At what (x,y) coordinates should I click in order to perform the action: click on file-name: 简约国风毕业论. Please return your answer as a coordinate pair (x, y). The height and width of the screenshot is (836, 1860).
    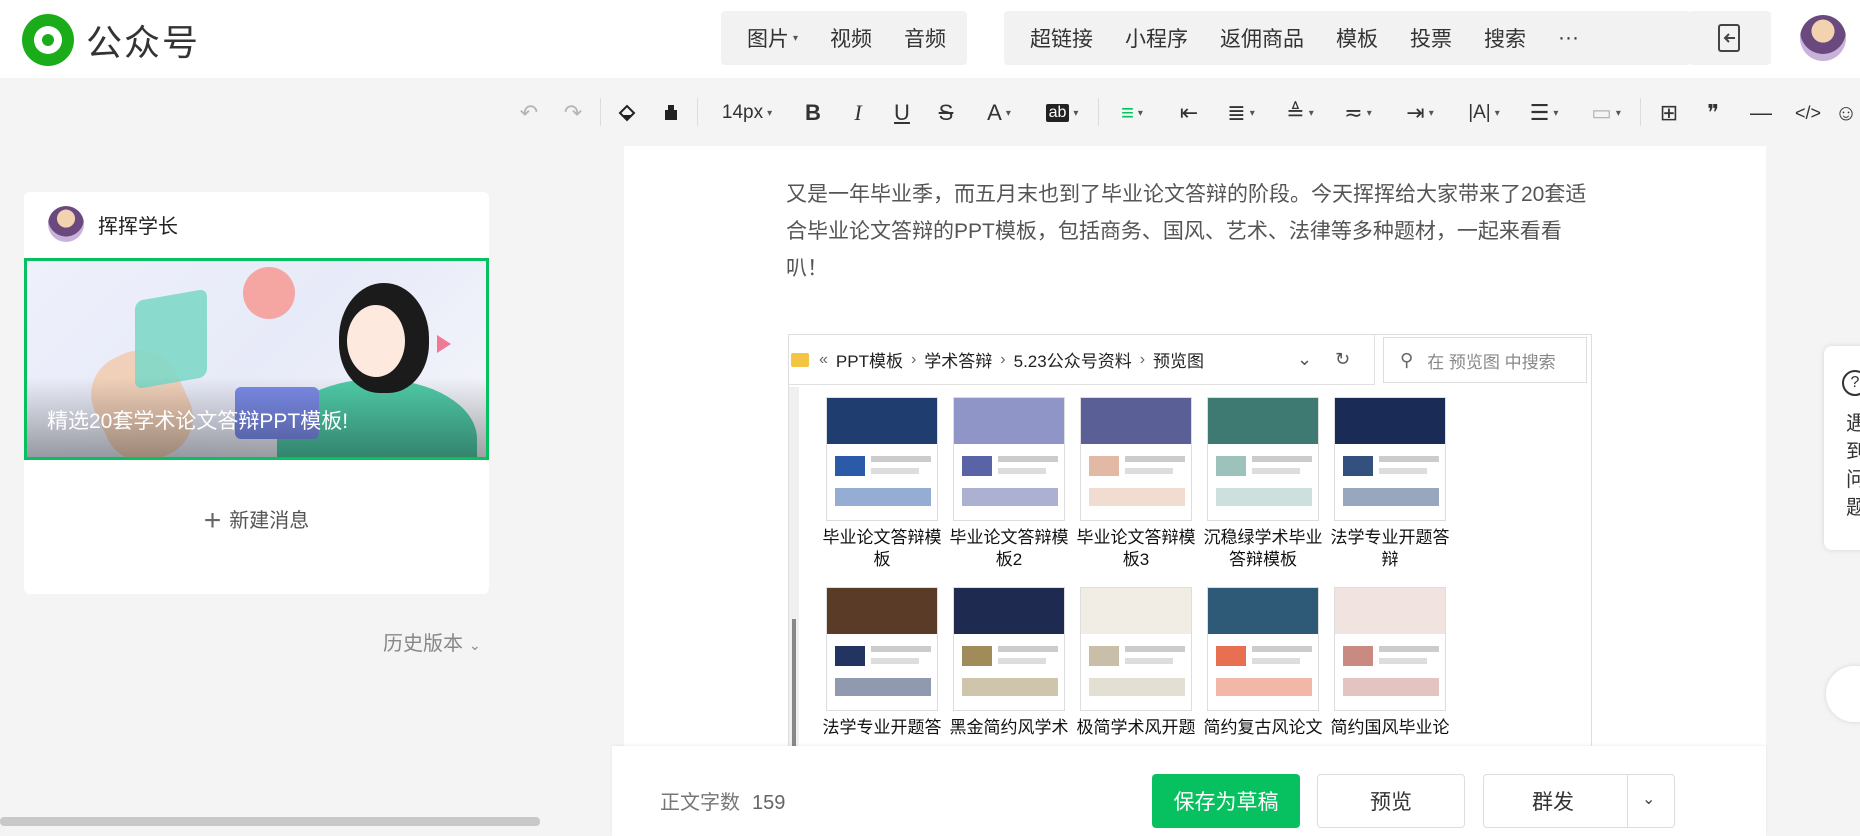
    Looking at the image, I should click on (1390, 727).